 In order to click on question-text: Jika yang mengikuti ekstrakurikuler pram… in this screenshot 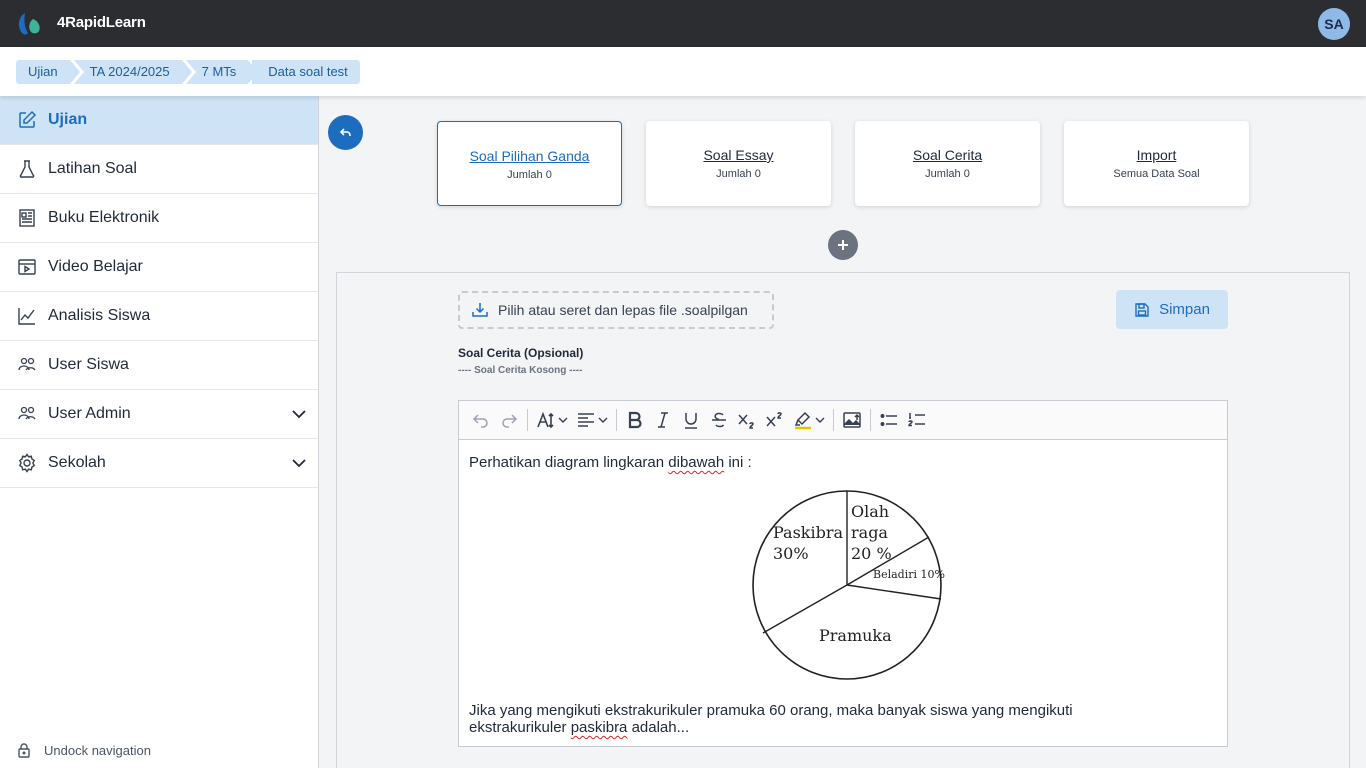, I will do `click(771, 719)`.